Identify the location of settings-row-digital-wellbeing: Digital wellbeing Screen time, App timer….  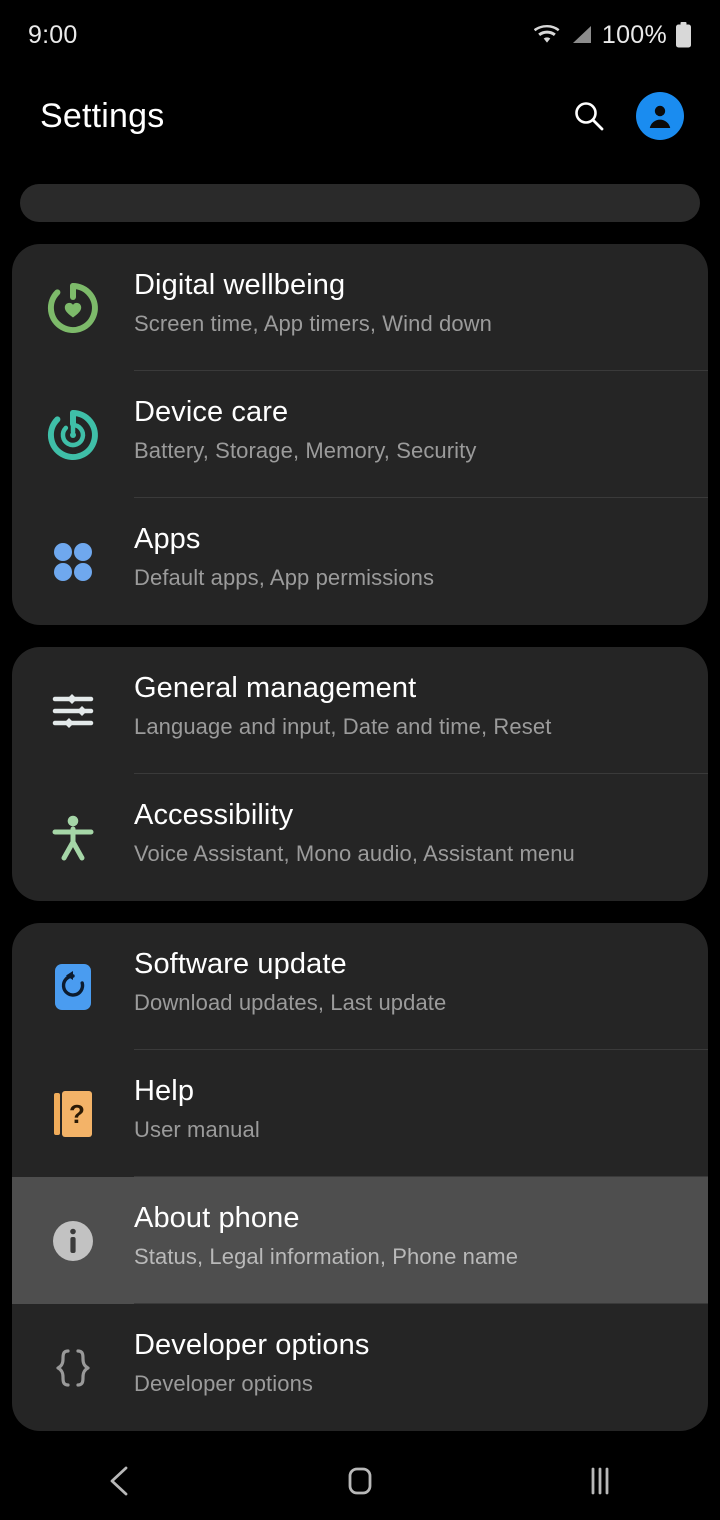
(360, 307).